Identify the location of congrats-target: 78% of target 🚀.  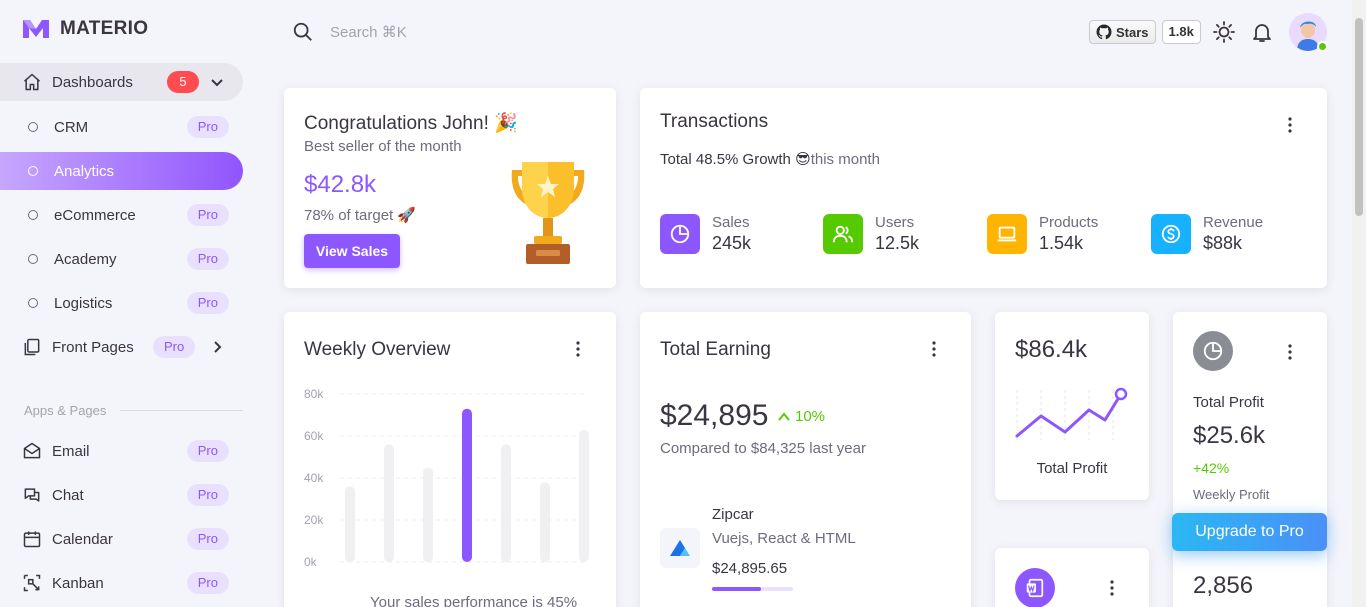
(360, 215).